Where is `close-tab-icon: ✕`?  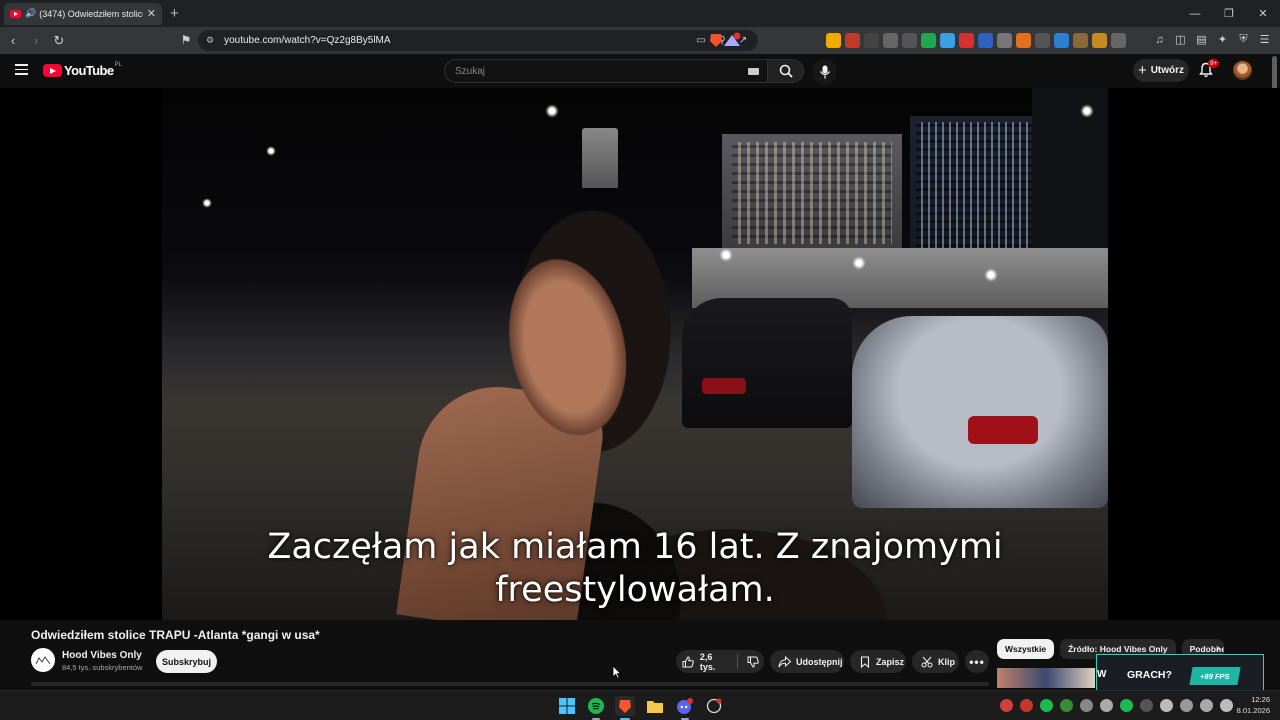 close-tab-icon: ✕ is located at coordinates (151, 13).